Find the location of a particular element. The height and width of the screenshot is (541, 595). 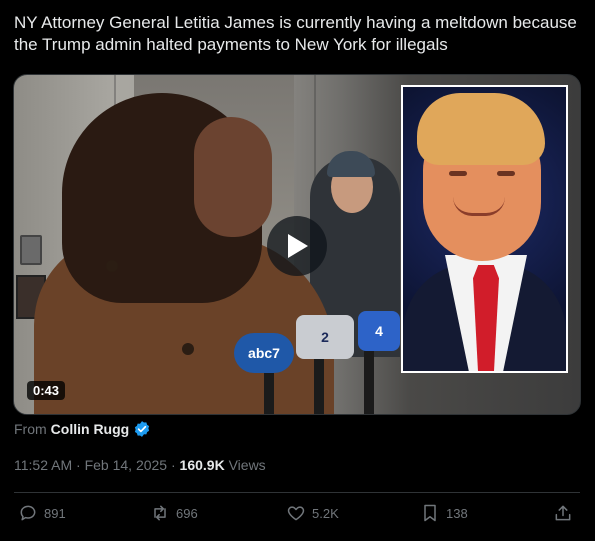

author-link: Collin Rugg is located at coordinates (90, 429).